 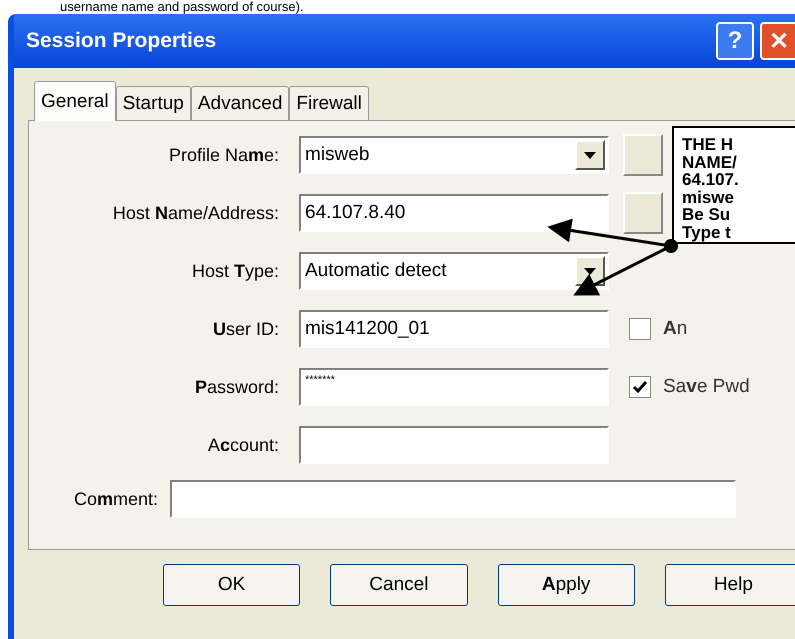 What do you see at coordinates (242, 445) in the screenshot?
I see `field-label: Account:` at bounding box center [242, 445].